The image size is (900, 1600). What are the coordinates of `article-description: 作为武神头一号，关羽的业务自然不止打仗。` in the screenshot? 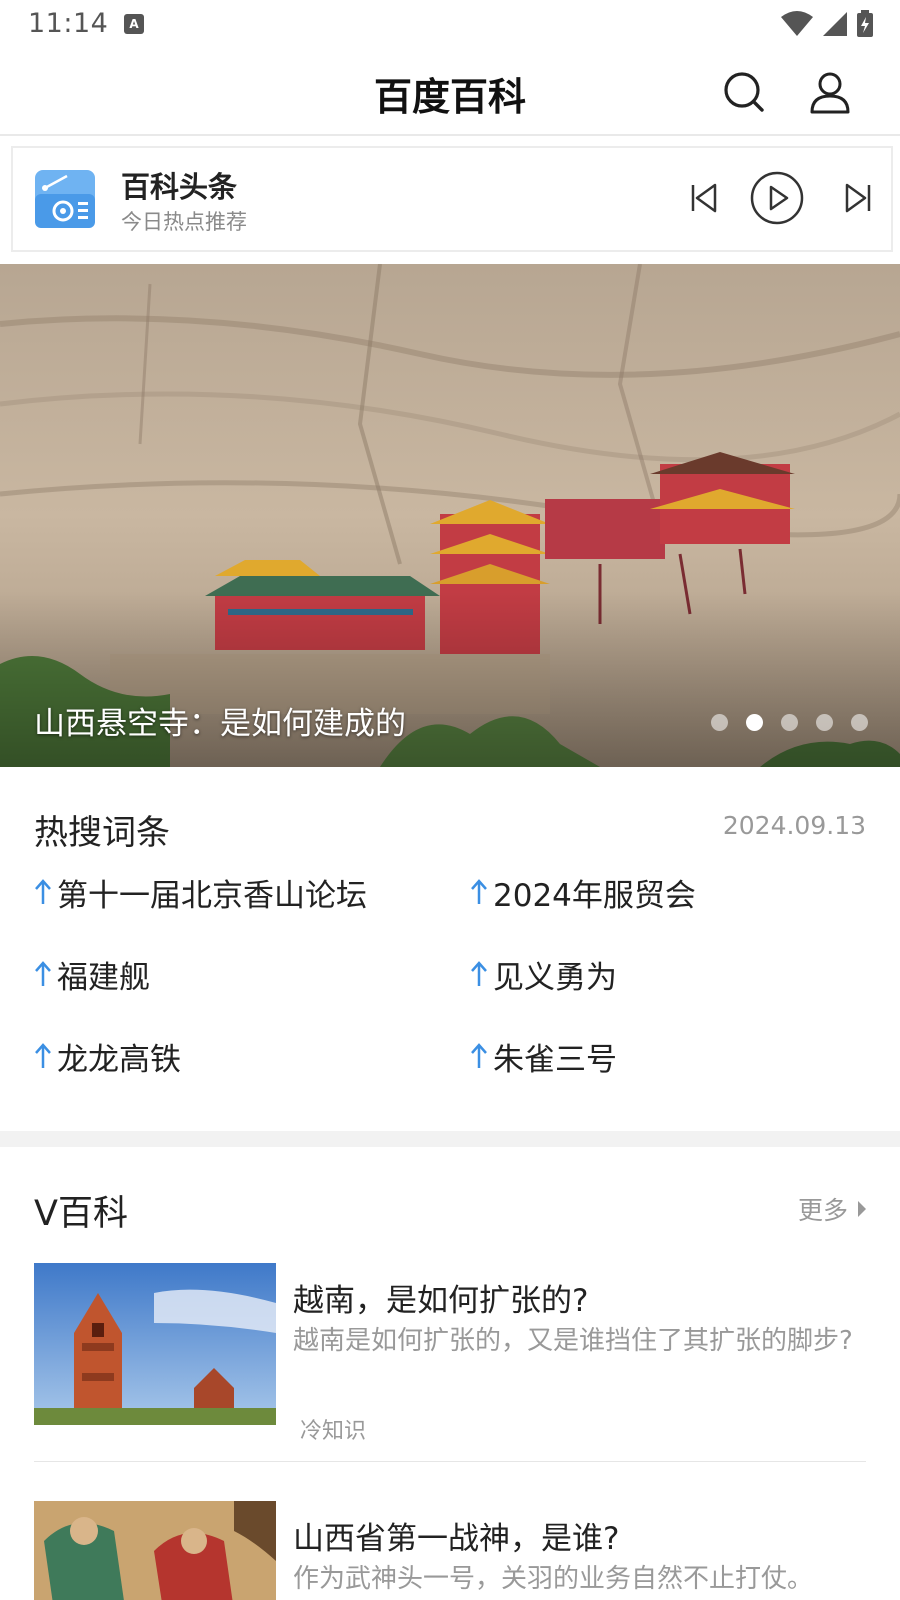 It's located at (553, 1579).